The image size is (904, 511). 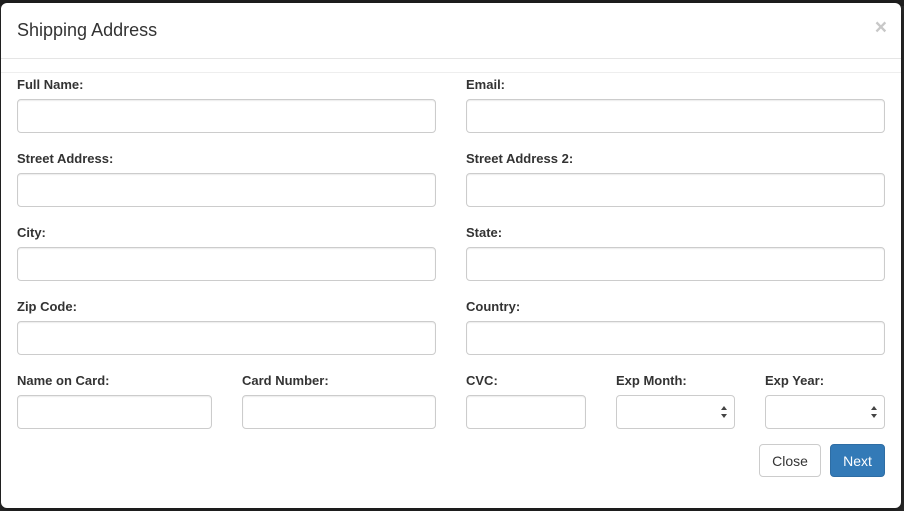 What do you see at coordinates (795, 380) in the screenshot?
I see `exp-year-label: Exp Year:` at bounding box center [795, 380].